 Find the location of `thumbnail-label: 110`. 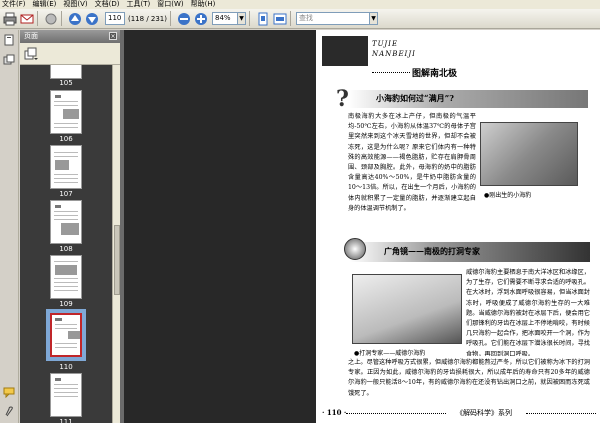

thumbnail-label: 110 is located at coordinates (66, 367).